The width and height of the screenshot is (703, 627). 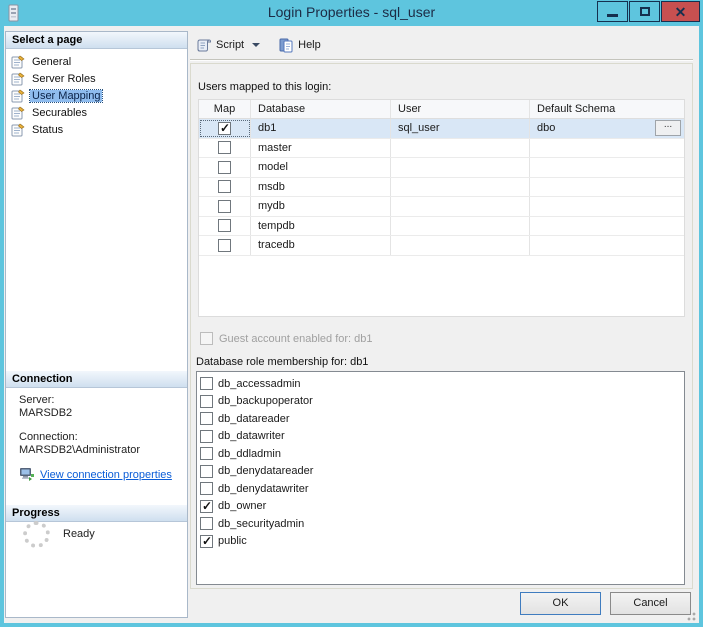 I want to click on table-row: tempdb, so click(x=441, y=226).